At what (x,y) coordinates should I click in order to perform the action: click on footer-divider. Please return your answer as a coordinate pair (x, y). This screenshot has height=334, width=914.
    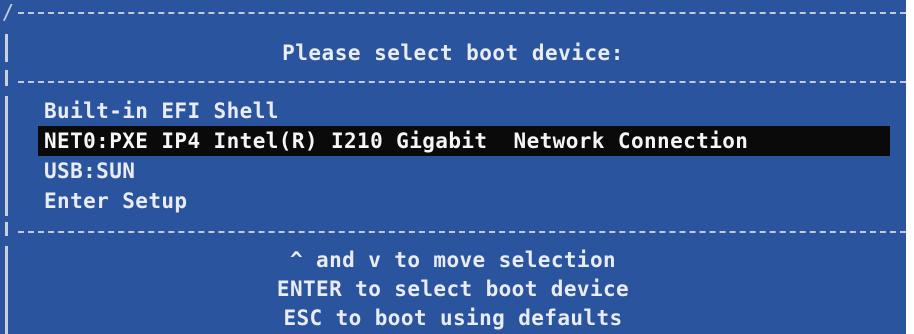
    Looking at the image, I should click on (462, 232).